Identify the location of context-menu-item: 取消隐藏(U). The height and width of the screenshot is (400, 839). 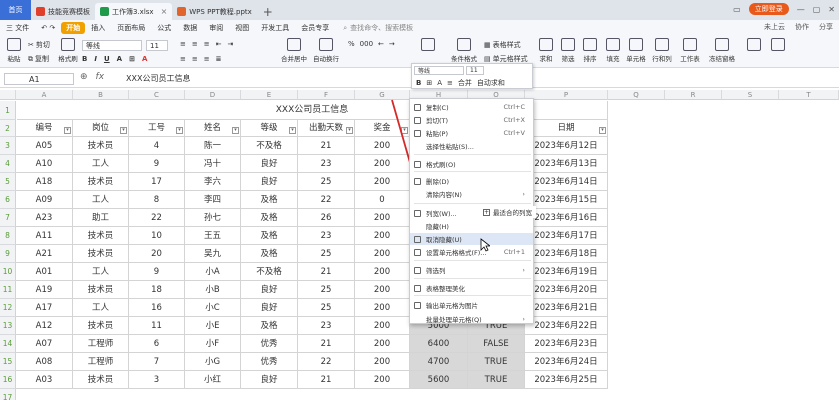
(471, 239).